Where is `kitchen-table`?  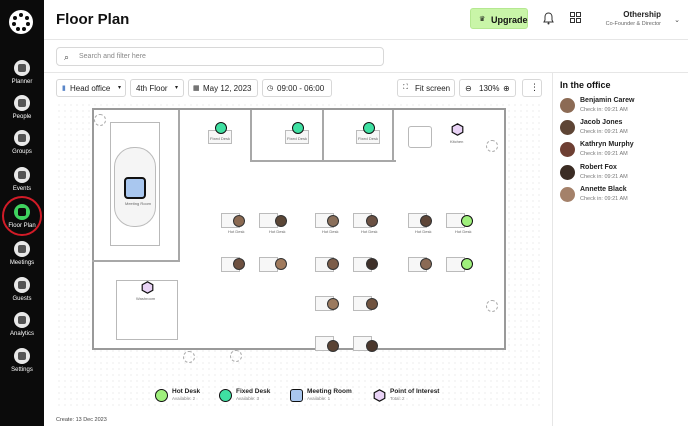 kitchen-table is located at coordinates (420, 137).